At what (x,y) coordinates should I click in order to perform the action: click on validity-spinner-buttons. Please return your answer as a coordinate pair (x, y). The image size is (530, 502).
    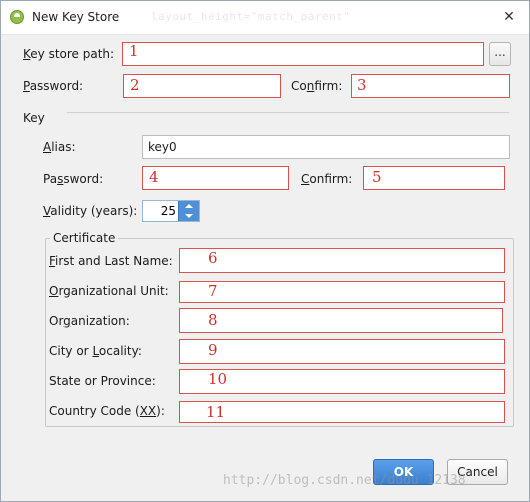
    Looking at the image, I should click on (188, 211).